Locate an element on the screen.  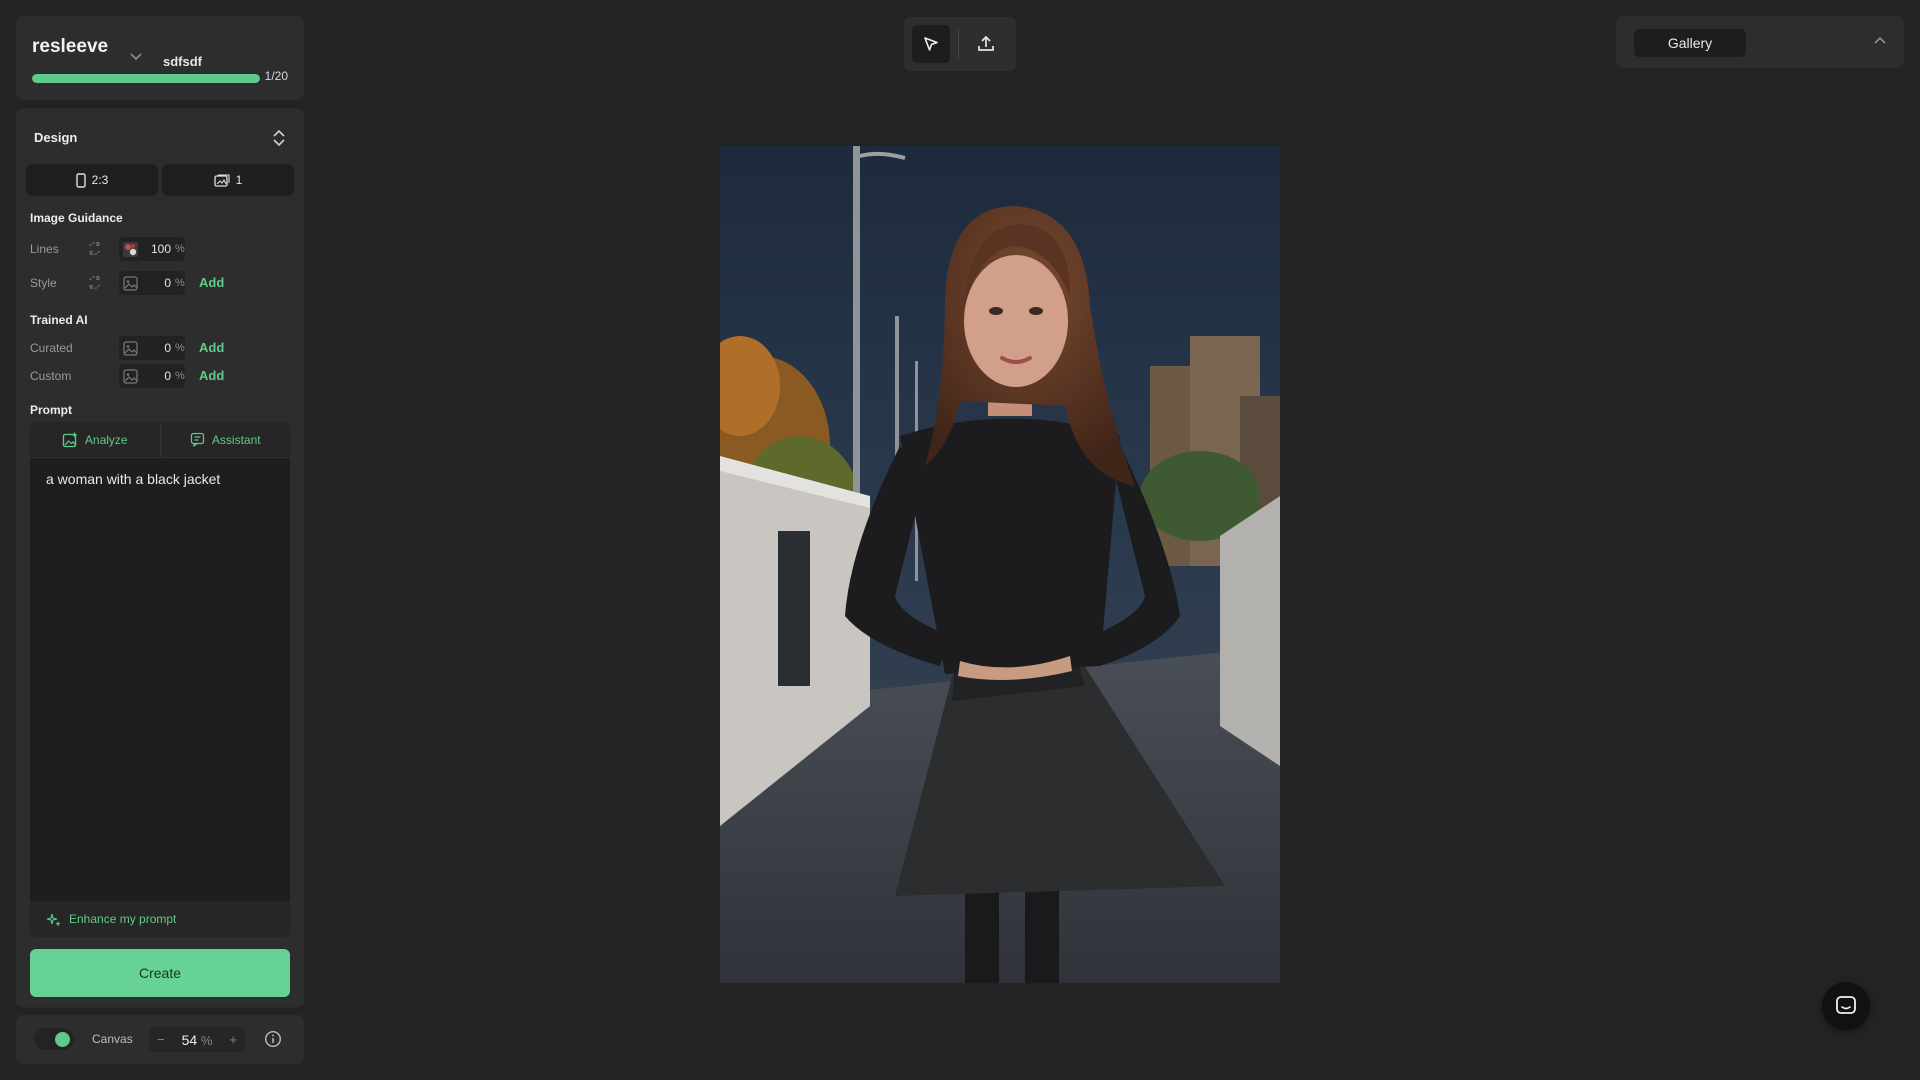
canvas-toolbar is located at coordinates (960, 44).